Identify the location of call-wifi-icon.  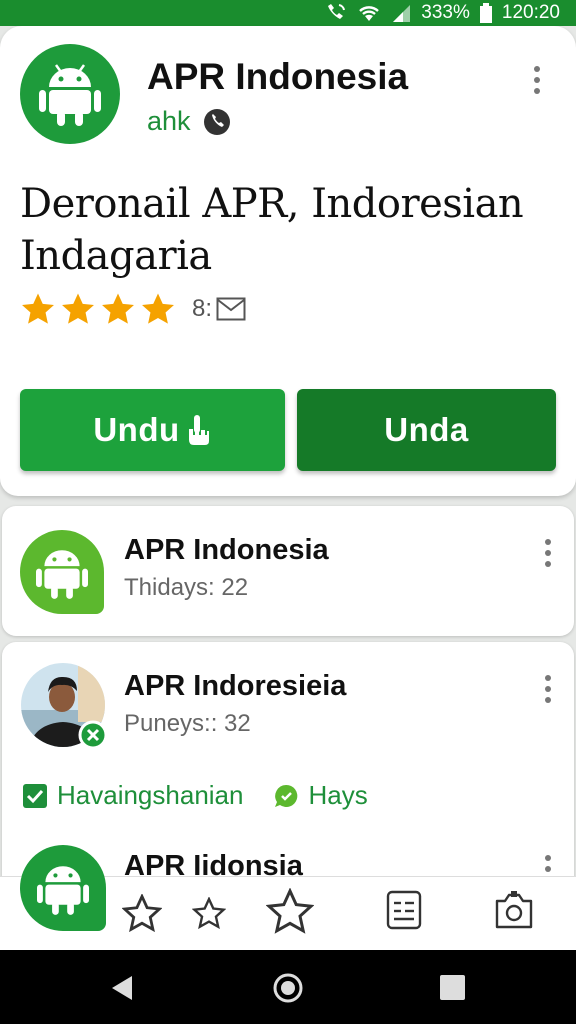
(336, 13).